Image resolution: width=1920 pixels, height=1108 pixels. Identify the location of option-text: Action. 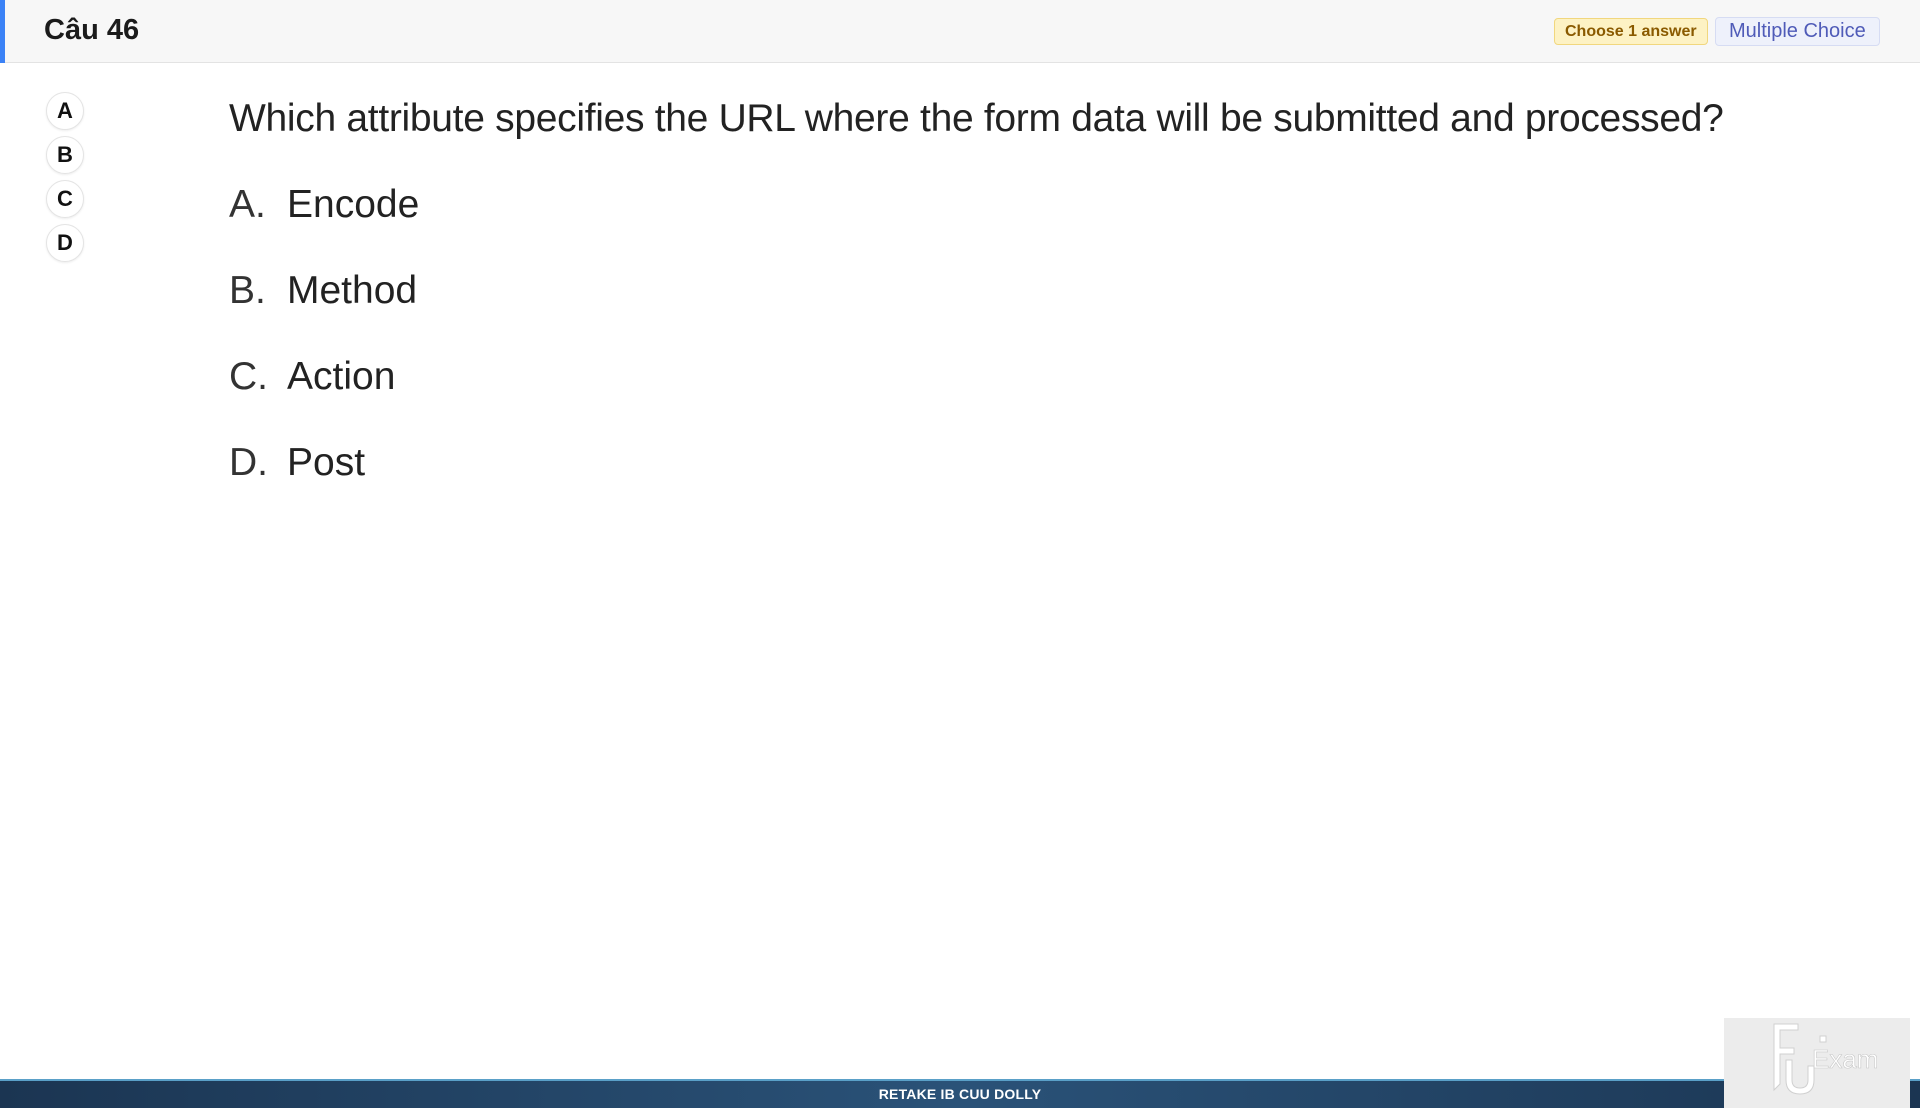
(341, 376).